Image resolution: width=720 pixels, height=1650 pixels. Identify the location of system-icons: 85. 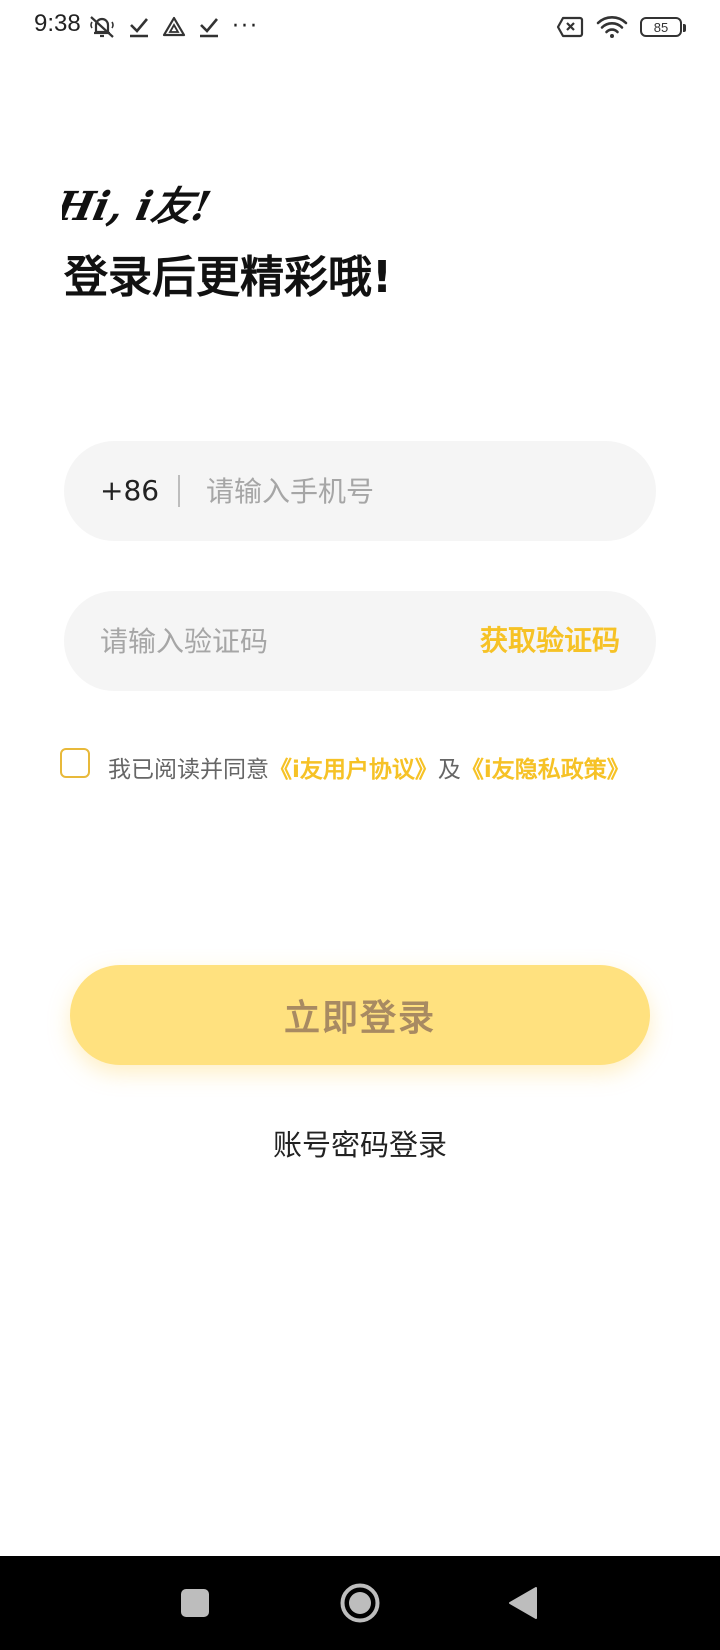
(621, 27).